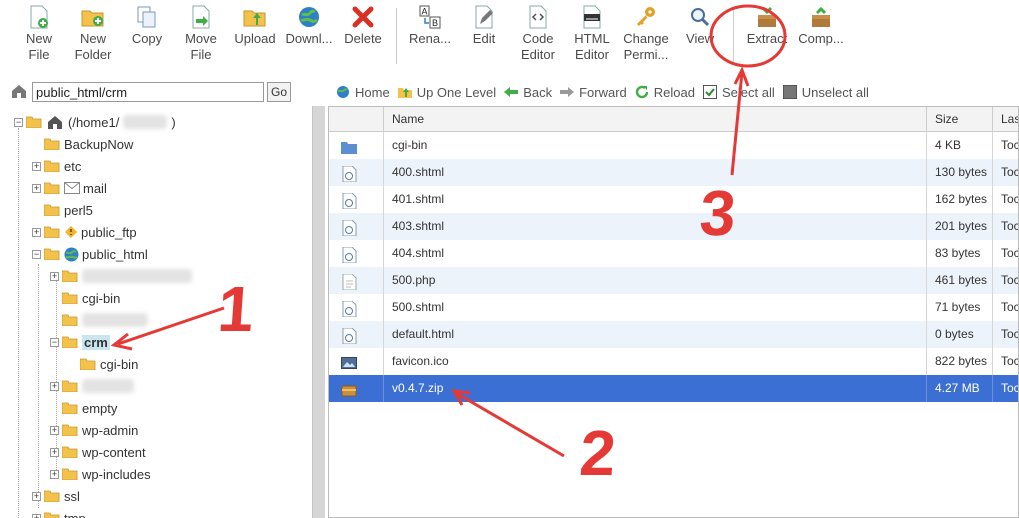 This screenshot has width=1019, height=518. Describe the element at coordinates (665, 92) in the screenshot. I see `reload-button: Reload` at that location.